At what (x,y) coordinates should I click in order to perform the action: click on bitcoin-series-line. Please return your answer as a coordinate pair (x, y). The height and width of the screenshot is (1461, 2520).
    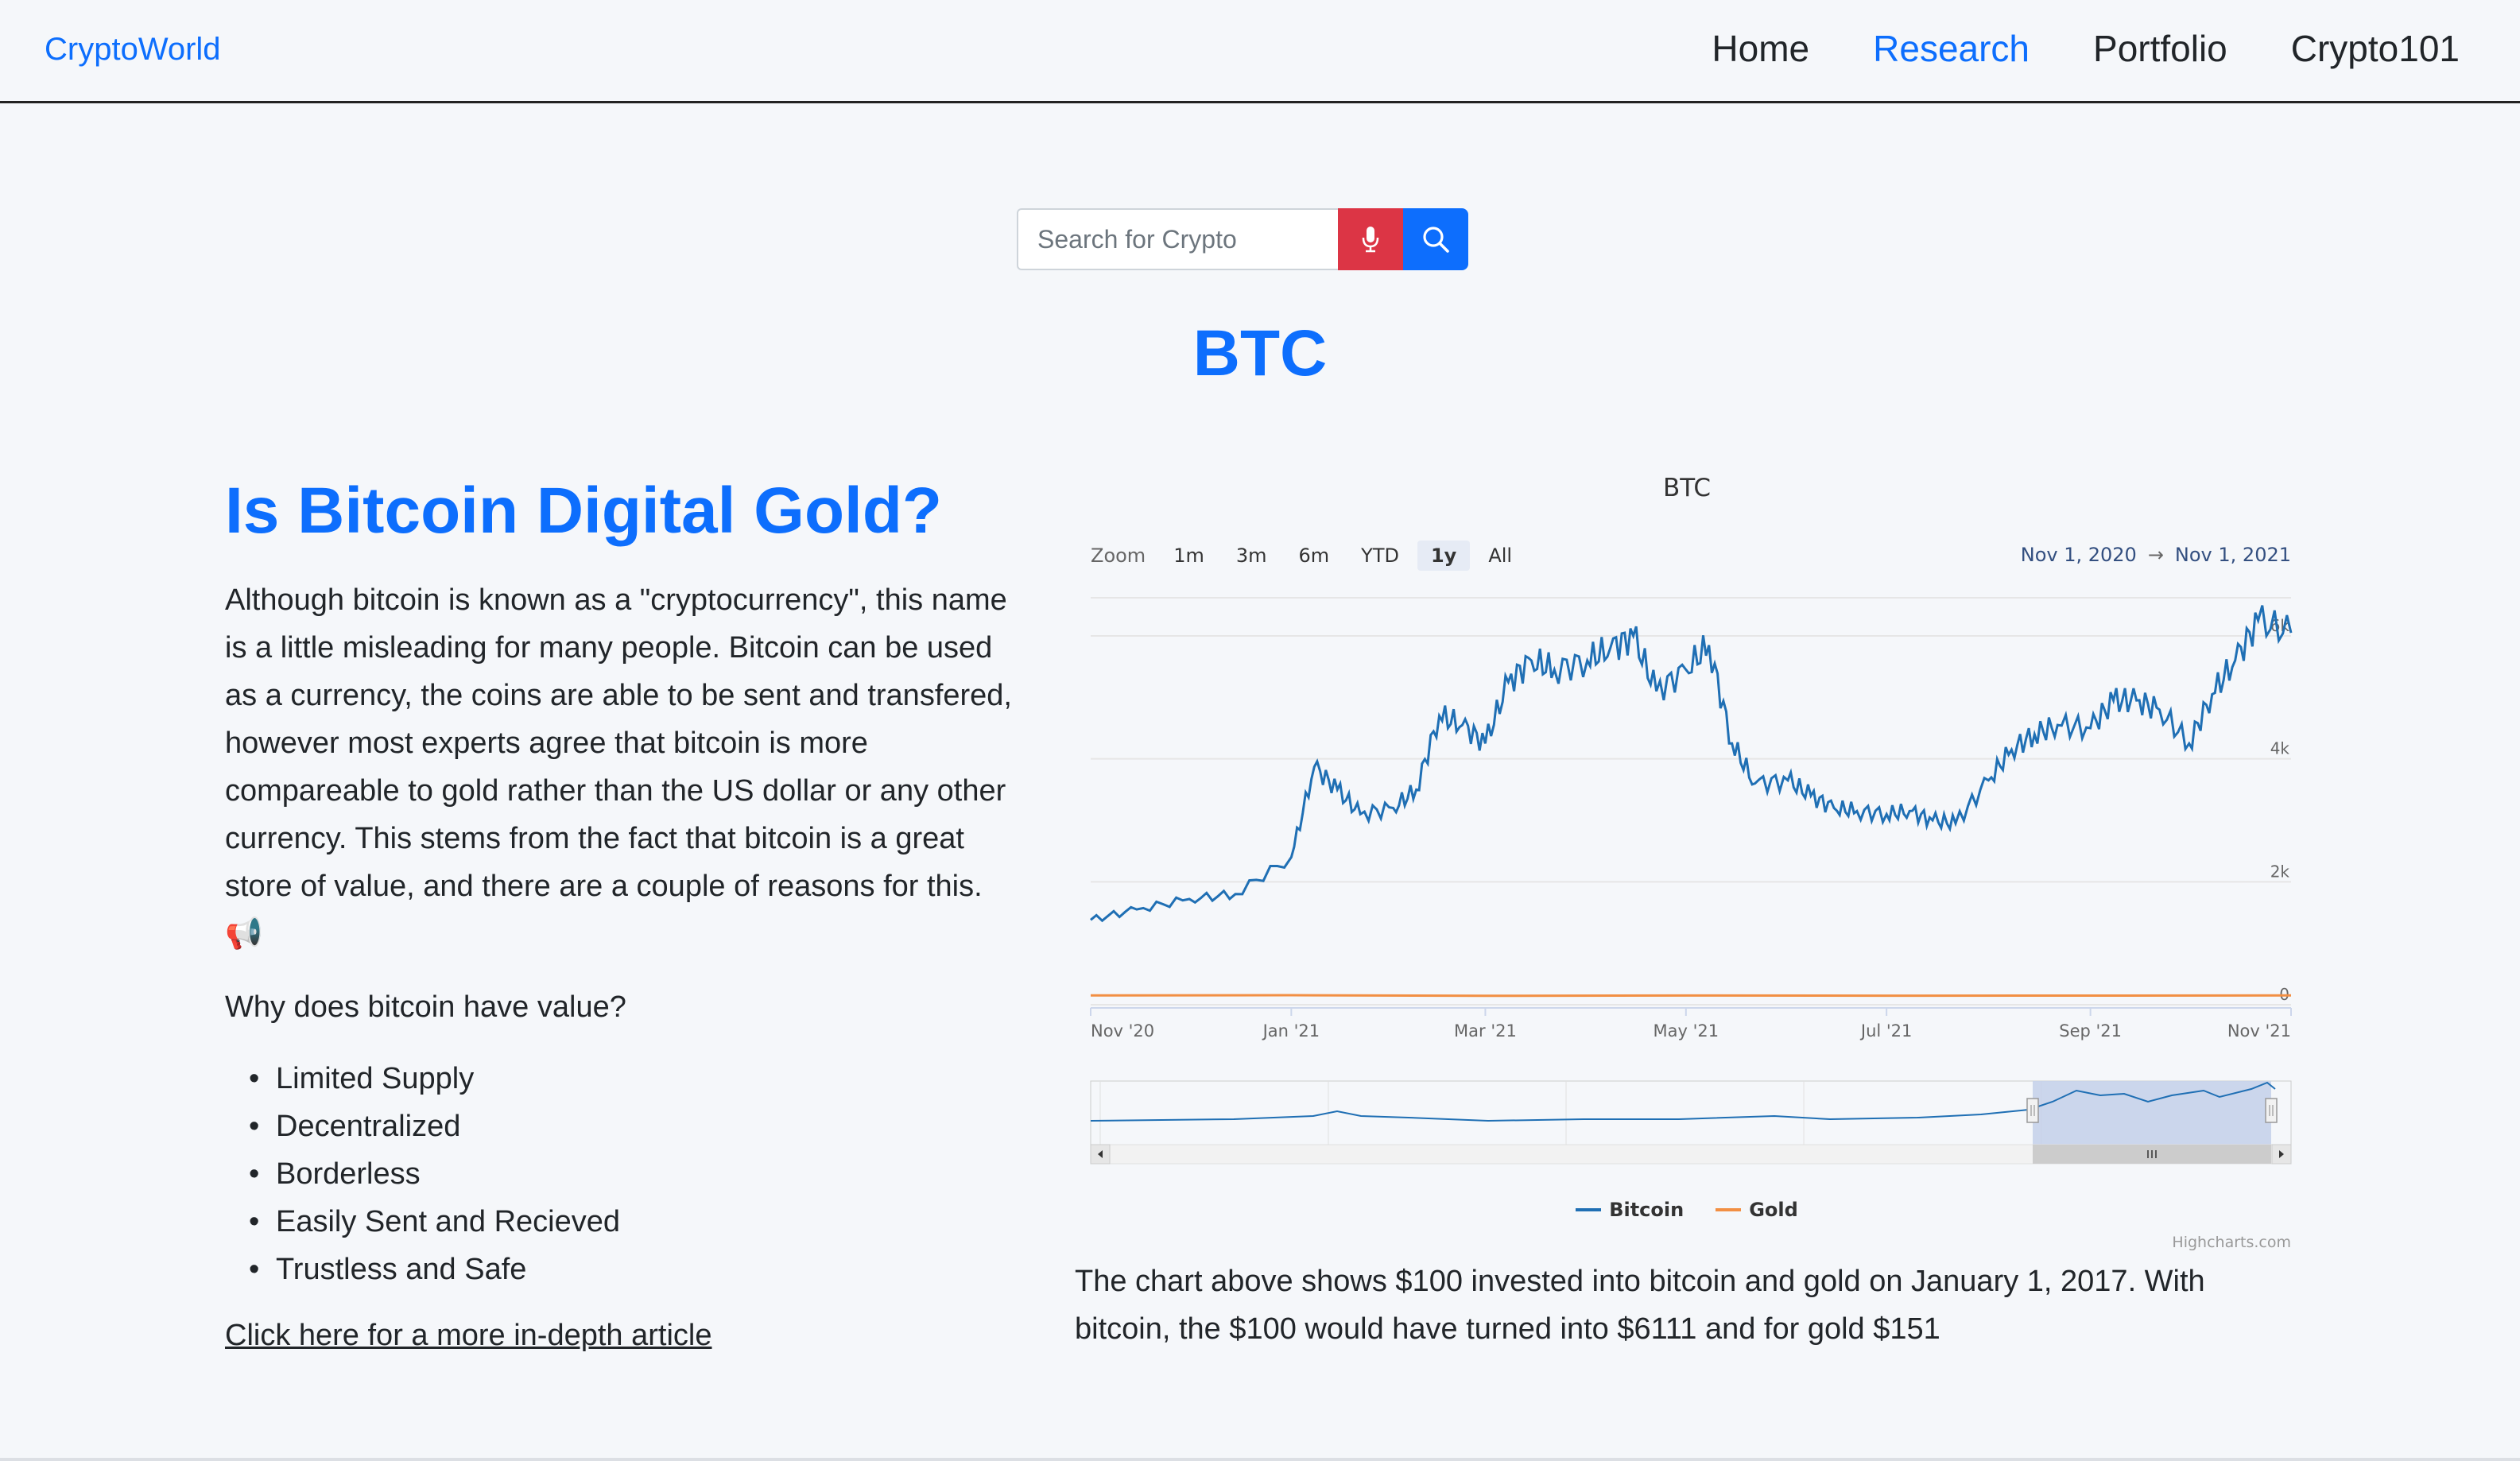
    Looking at the image, I should click on (1691, 764).